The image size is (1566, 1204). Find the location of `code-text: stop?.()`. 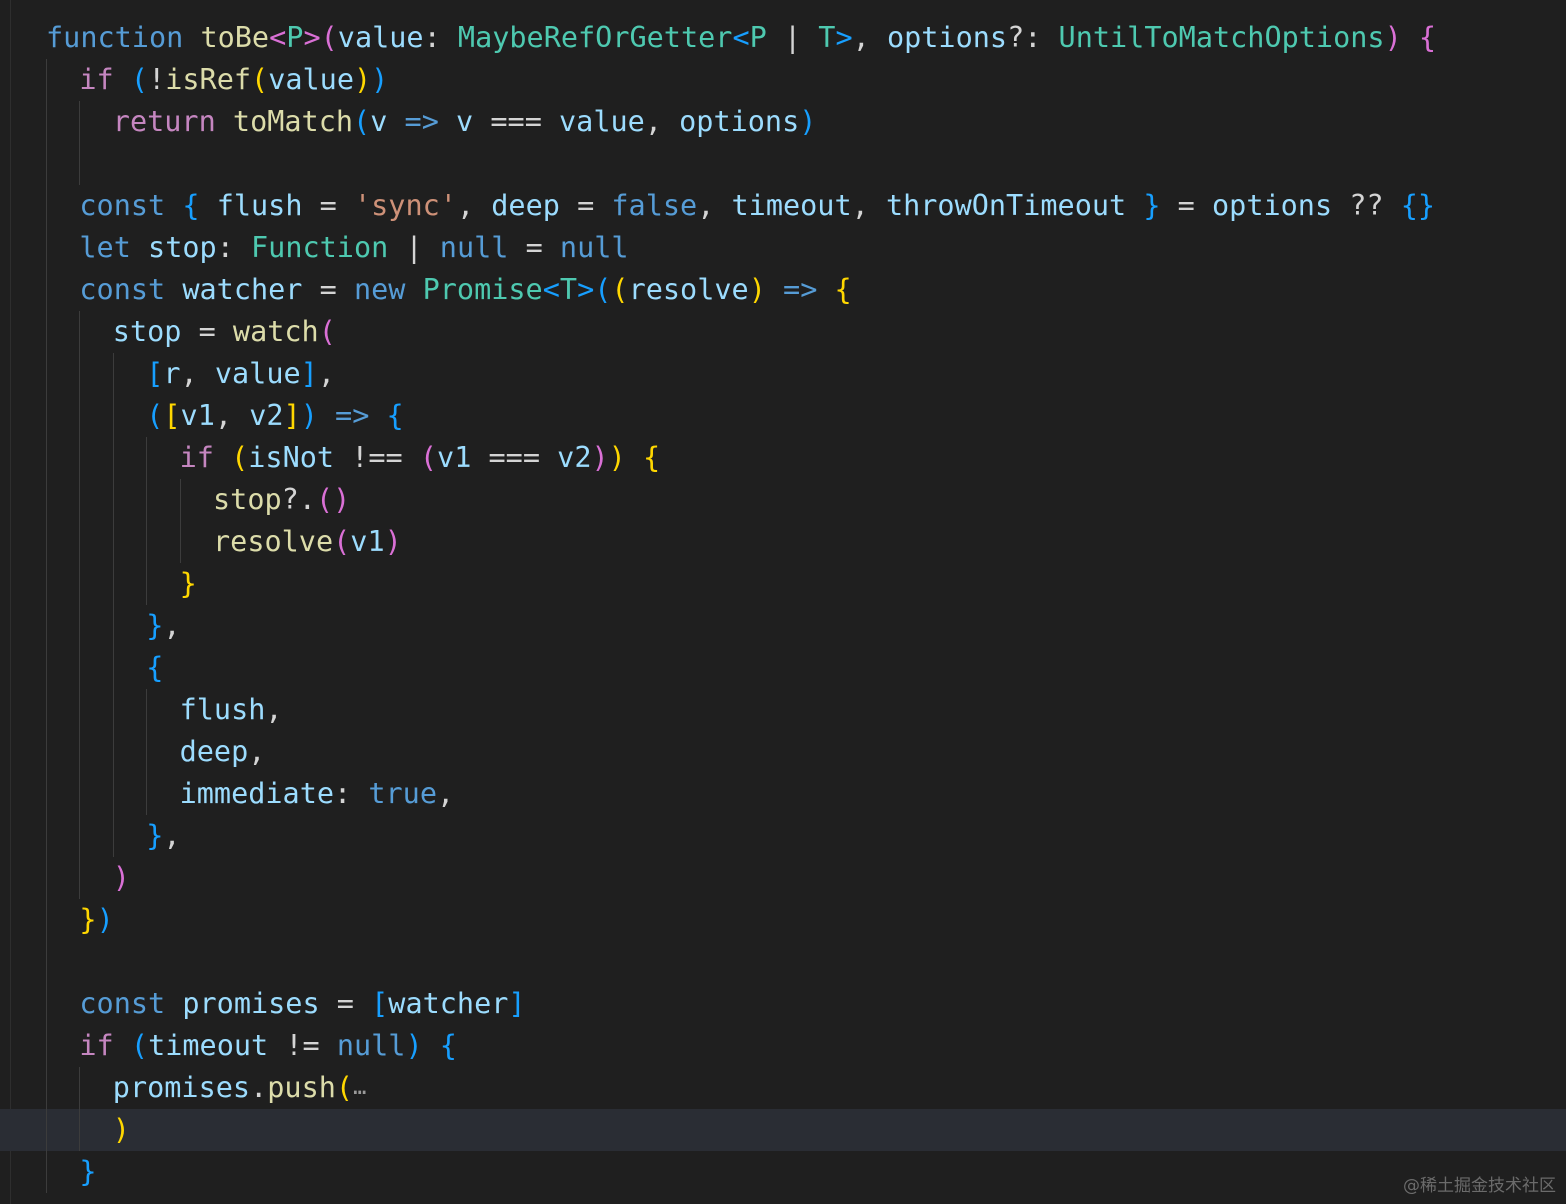

code-text: stop?.() is located at coordinates (281, 500).